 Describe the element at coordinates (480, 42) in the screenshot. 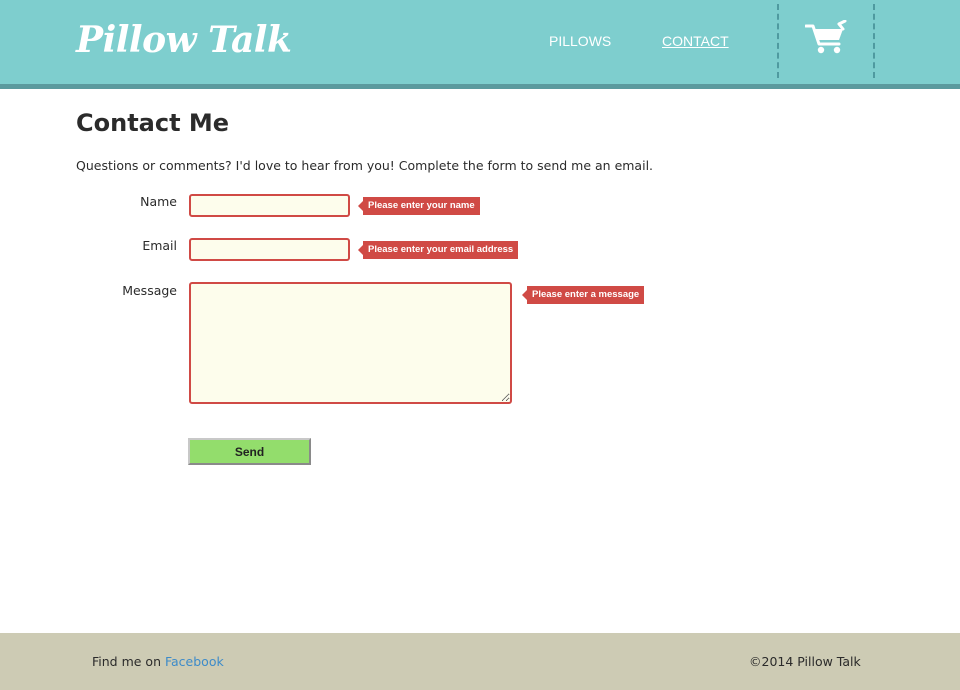

I see `site-header: Pillow Talk PILLOWS CONTACT` at that location.